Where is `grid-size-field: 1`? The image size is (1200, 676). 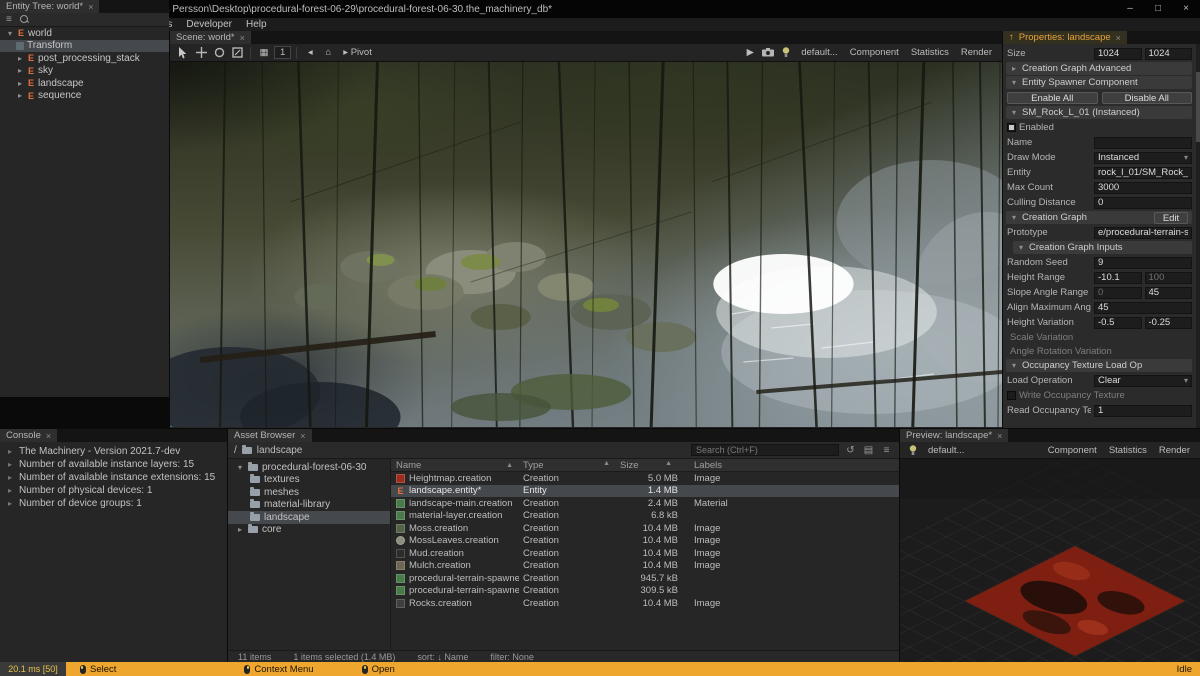 grid-size-field: 1 is located at coordinates (283, 52).